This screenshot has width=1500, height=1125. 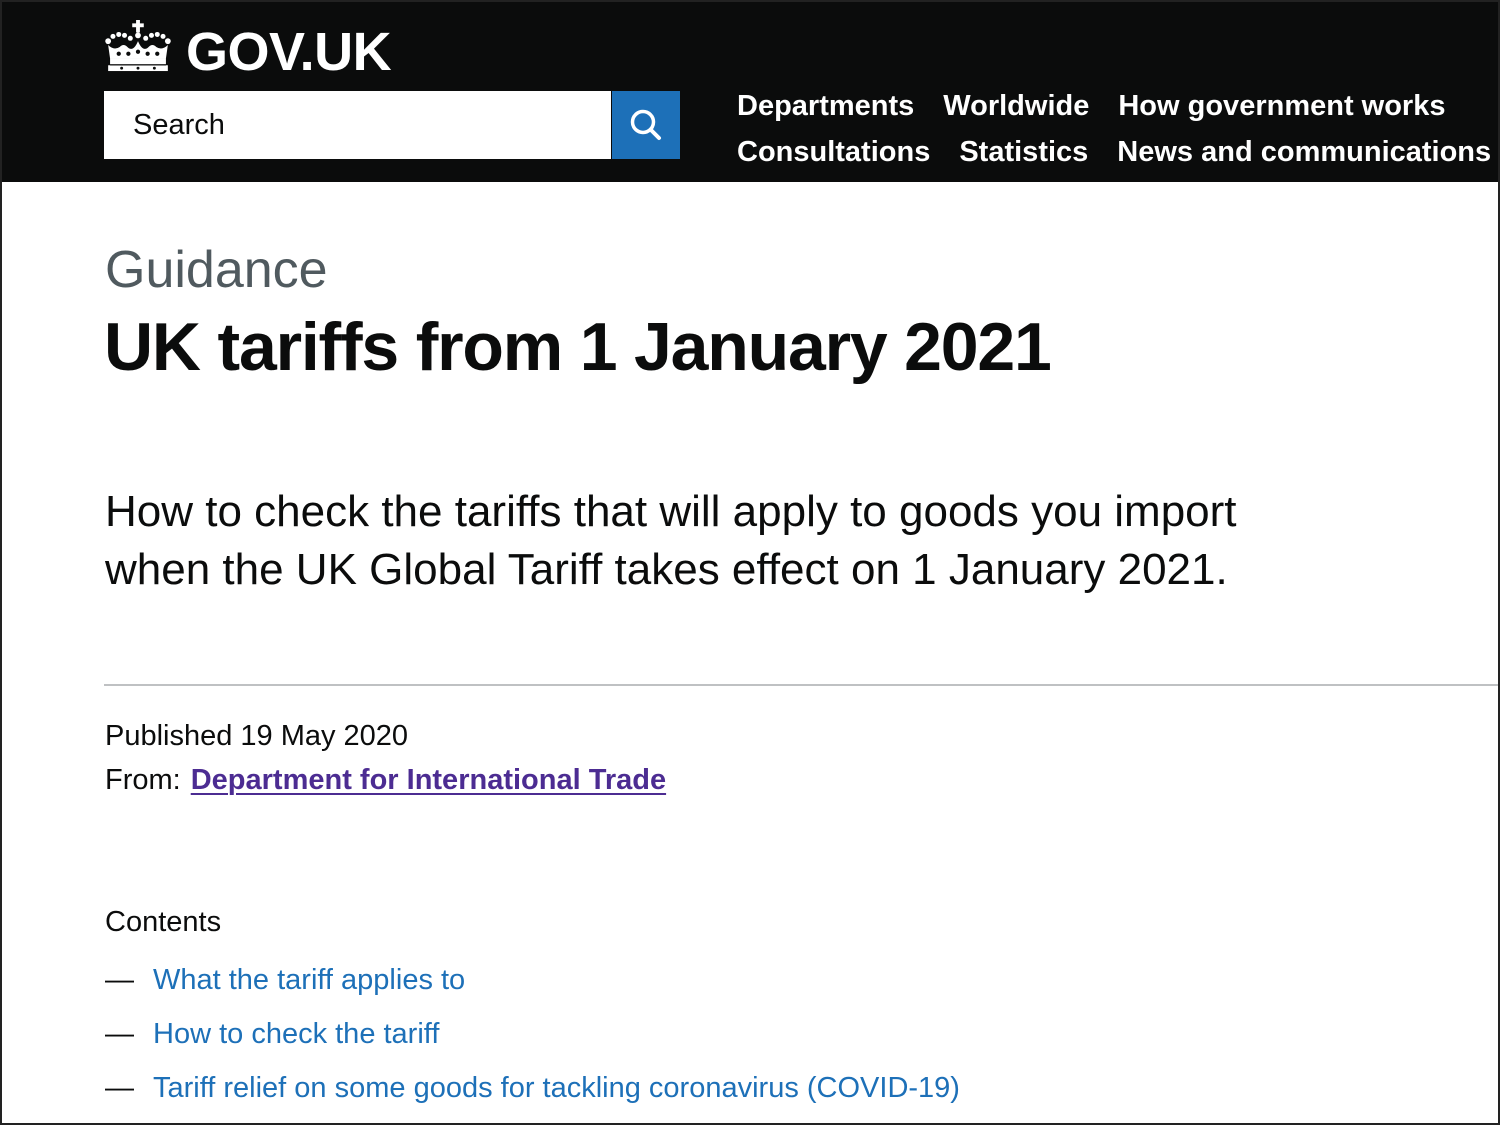 What do you see at coordinates (1023, 152) in the screenshot?
I see `nav-link-statistics: Statistics` at bounding box center [1023, 152].